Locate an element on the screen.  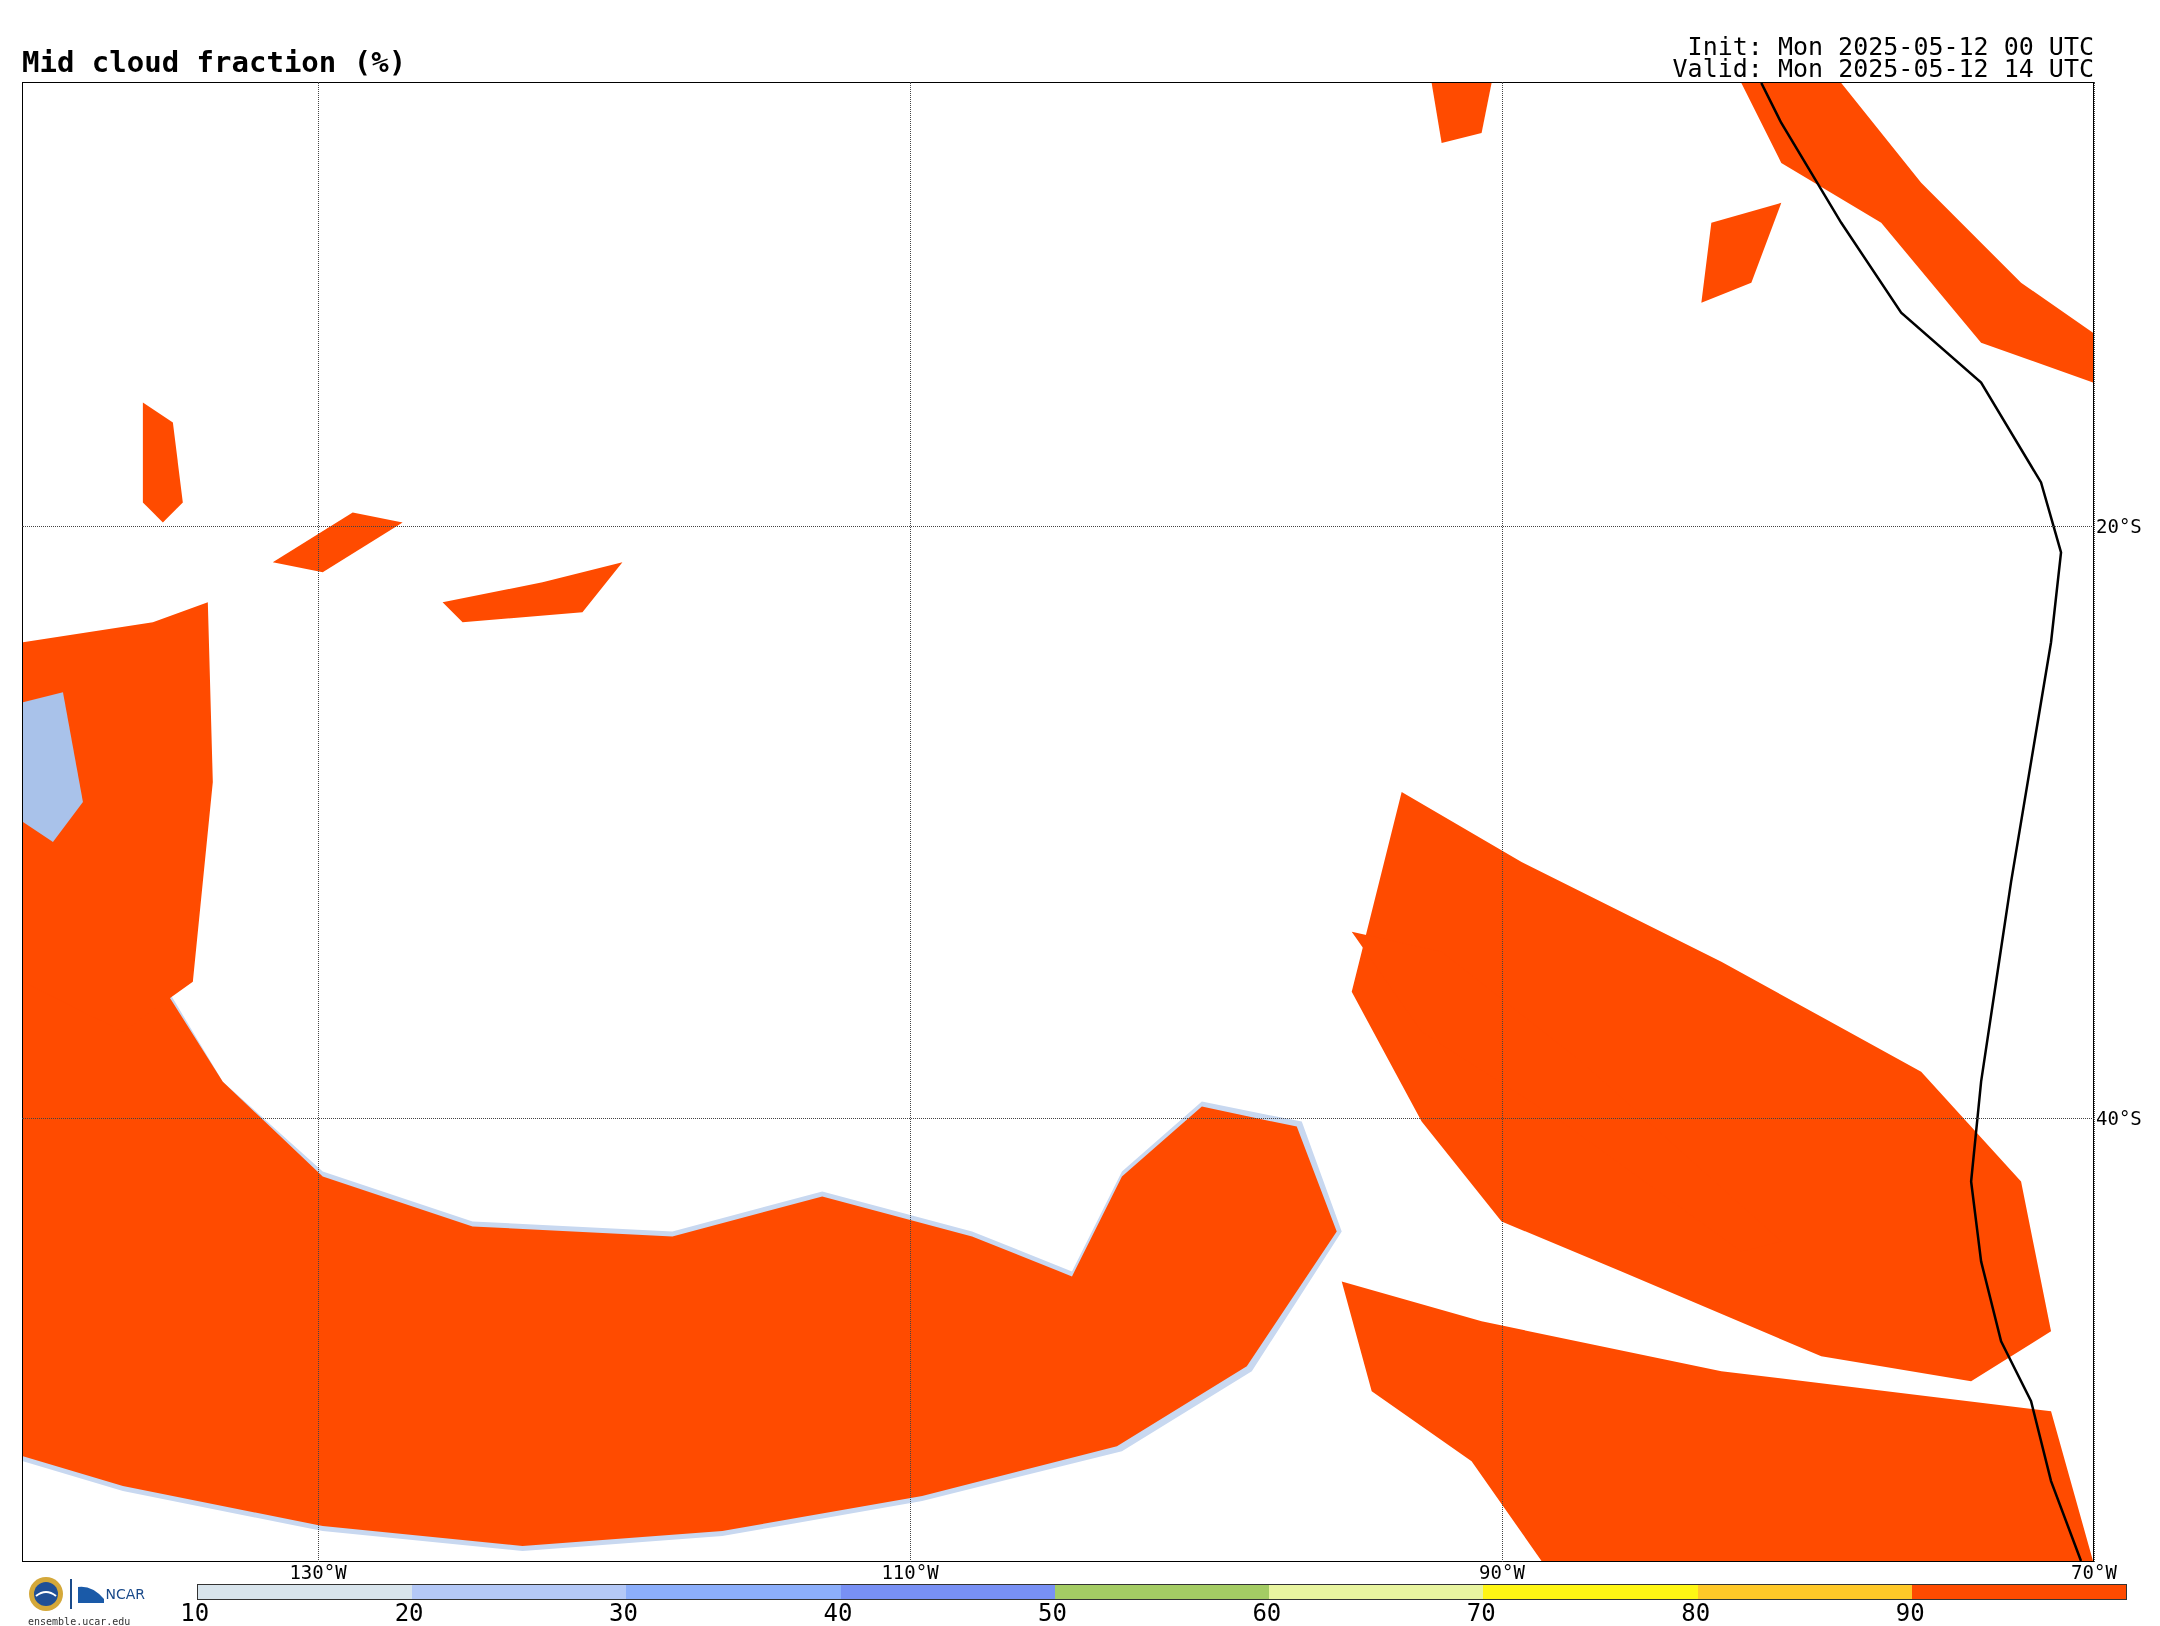
website-text: ensemble.ucar.edu is located at coordinates (79, 1621).